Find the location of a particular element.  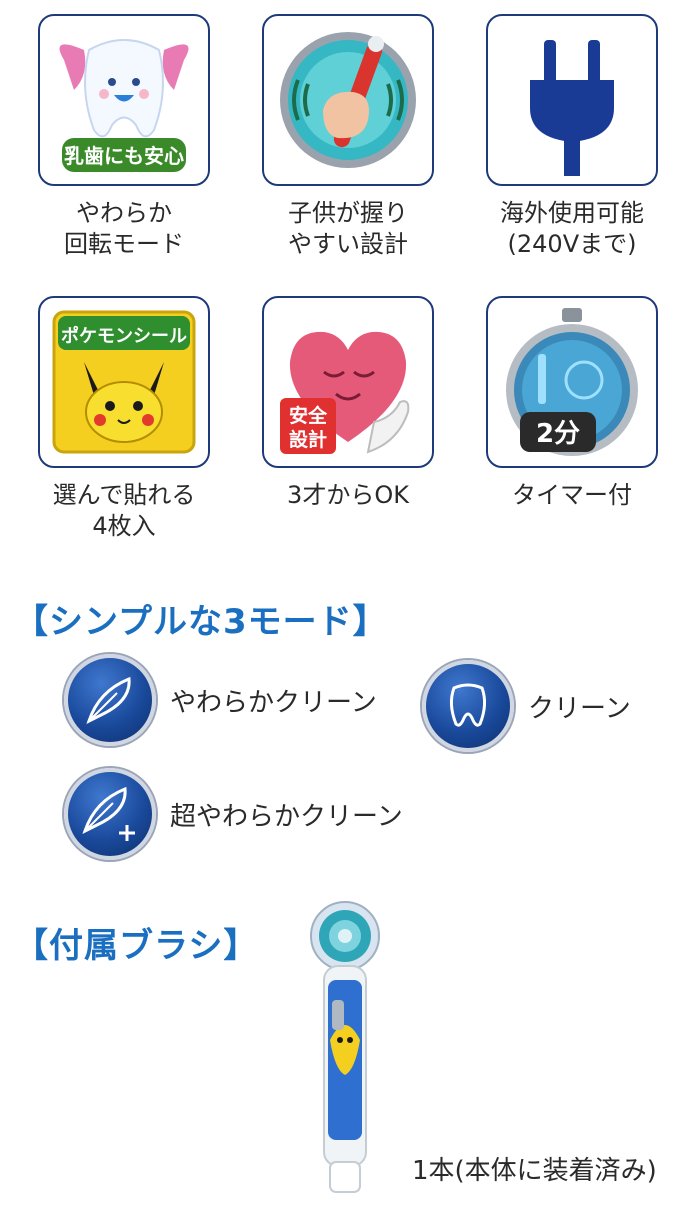

stopwatch-icon: 2分 is located at coordinates (572, 382).